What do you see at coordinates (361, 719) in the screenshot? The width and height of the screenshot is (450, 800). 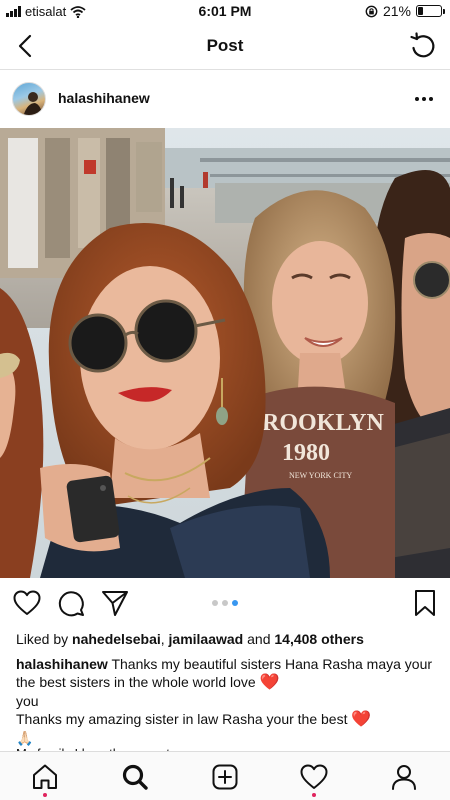 I see `heart-emoji-icon-2: ❤️` at bounding box center [361, 719].